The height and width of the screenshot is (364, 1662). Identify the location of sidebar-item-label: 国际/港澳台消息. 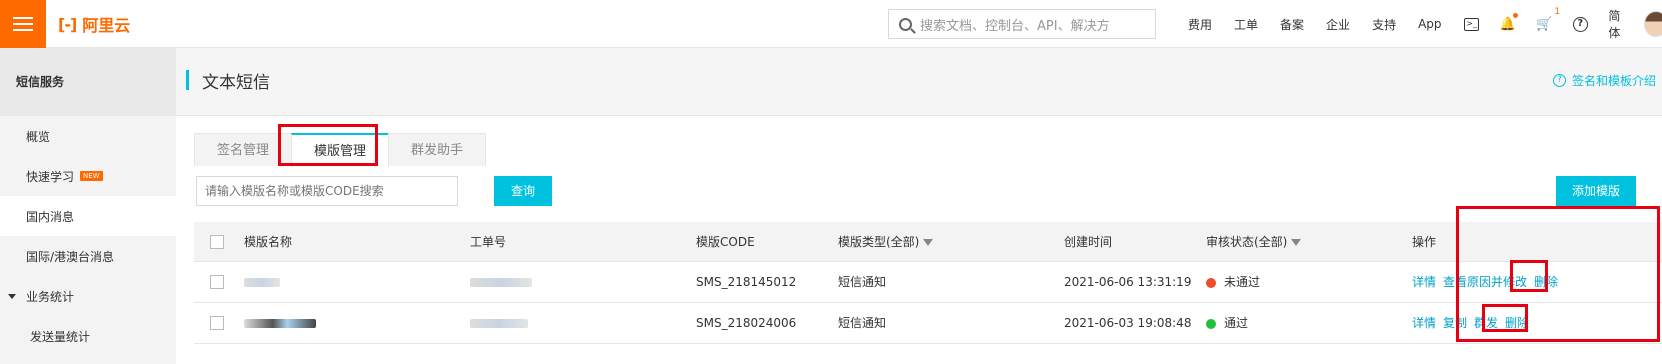
(70, 256).